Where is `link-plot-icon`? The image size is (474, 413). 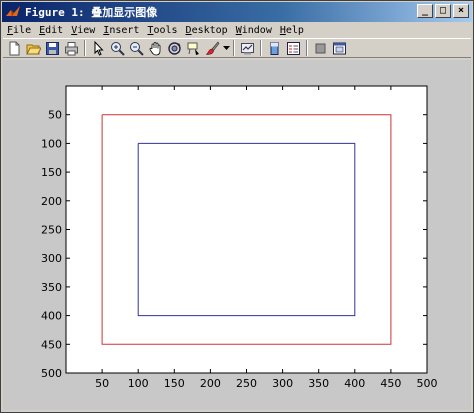
link-plot-icon is located at coordinates (247, 48).